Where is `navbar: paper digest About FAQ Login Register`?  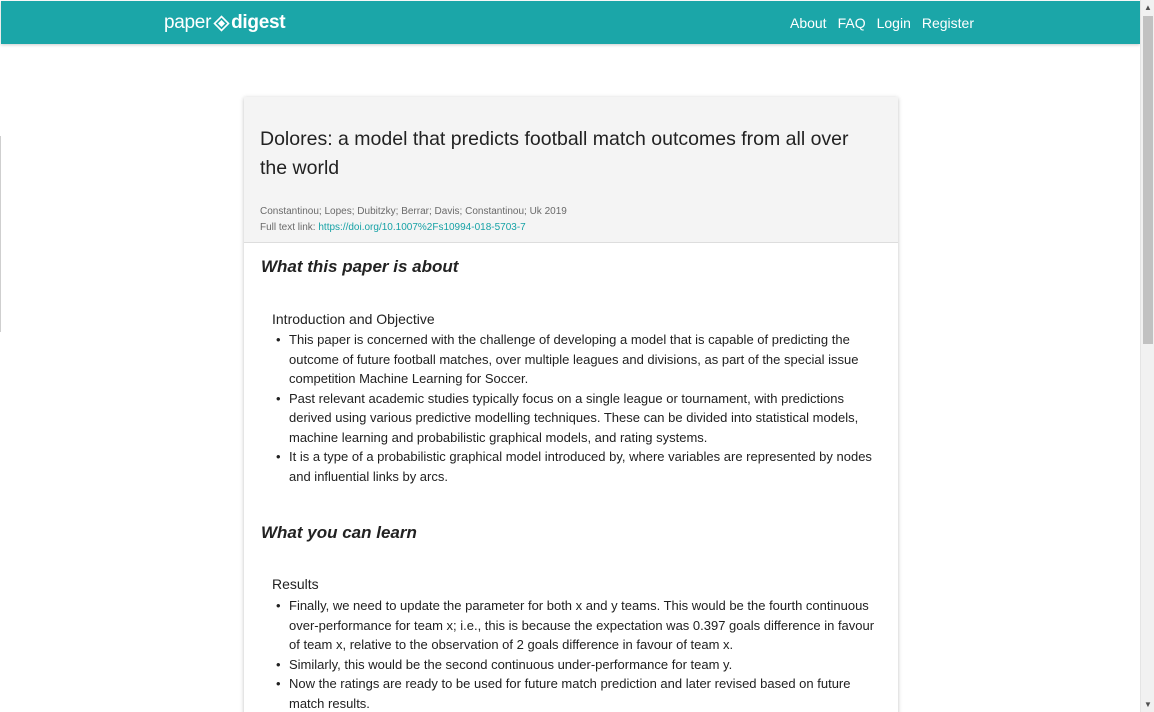
navbar: paper digest About FAQ Login Register is located at coordinates (570, 22).